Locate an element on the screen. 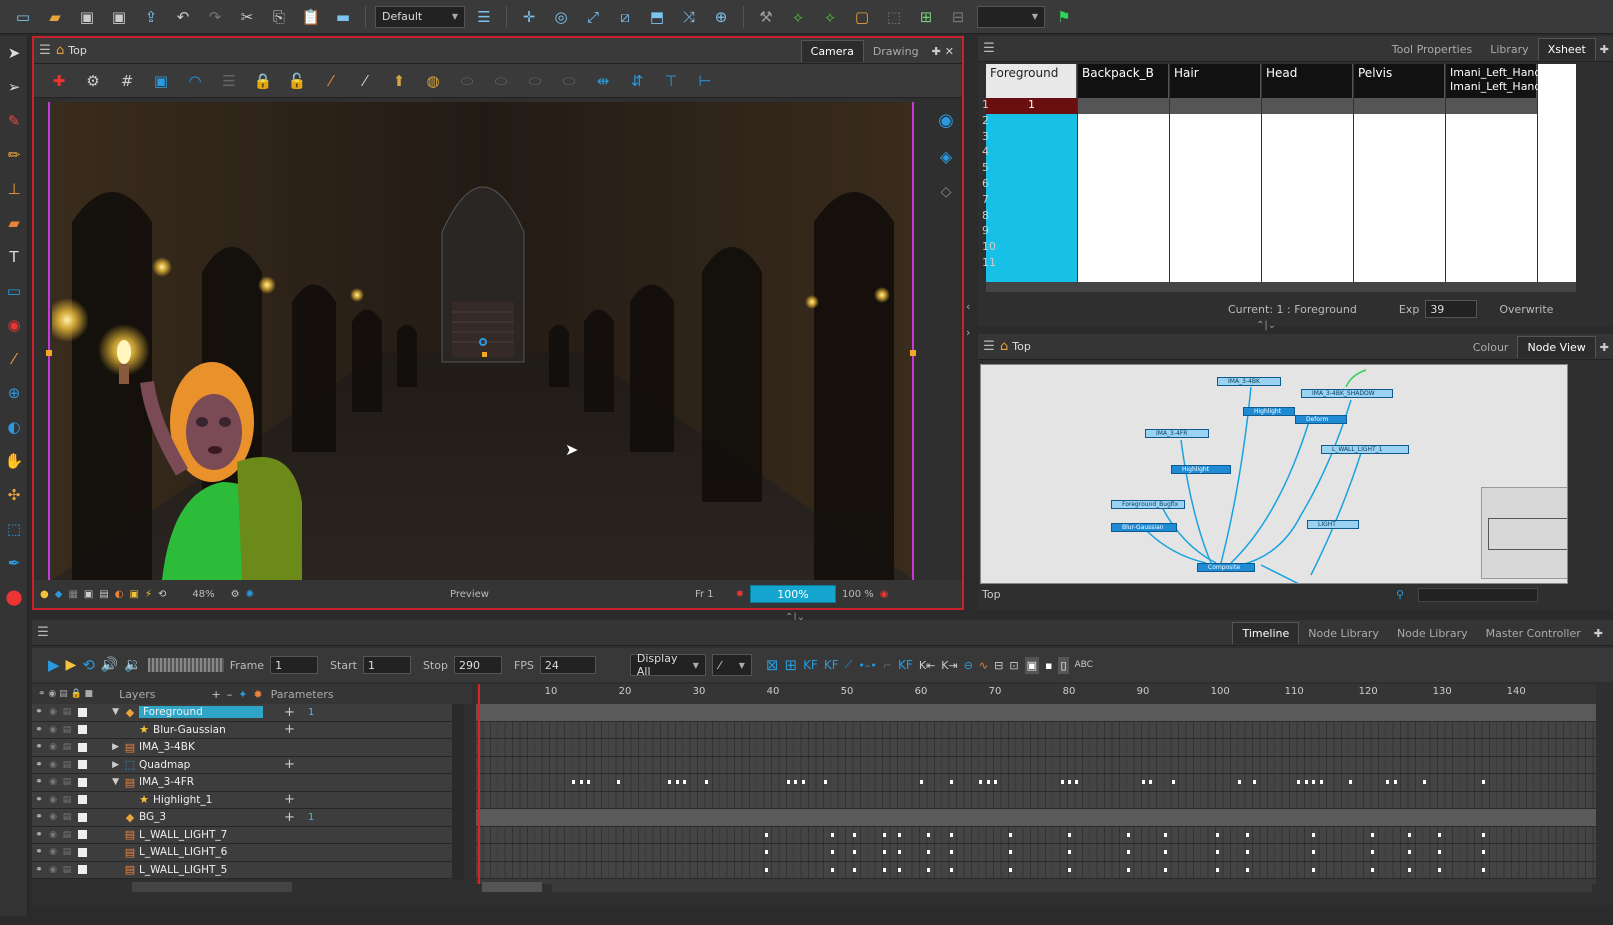 Image resolution: width=1613 pixels, height=925 pixels. node: Composite is located at coordinates (1226, 567).